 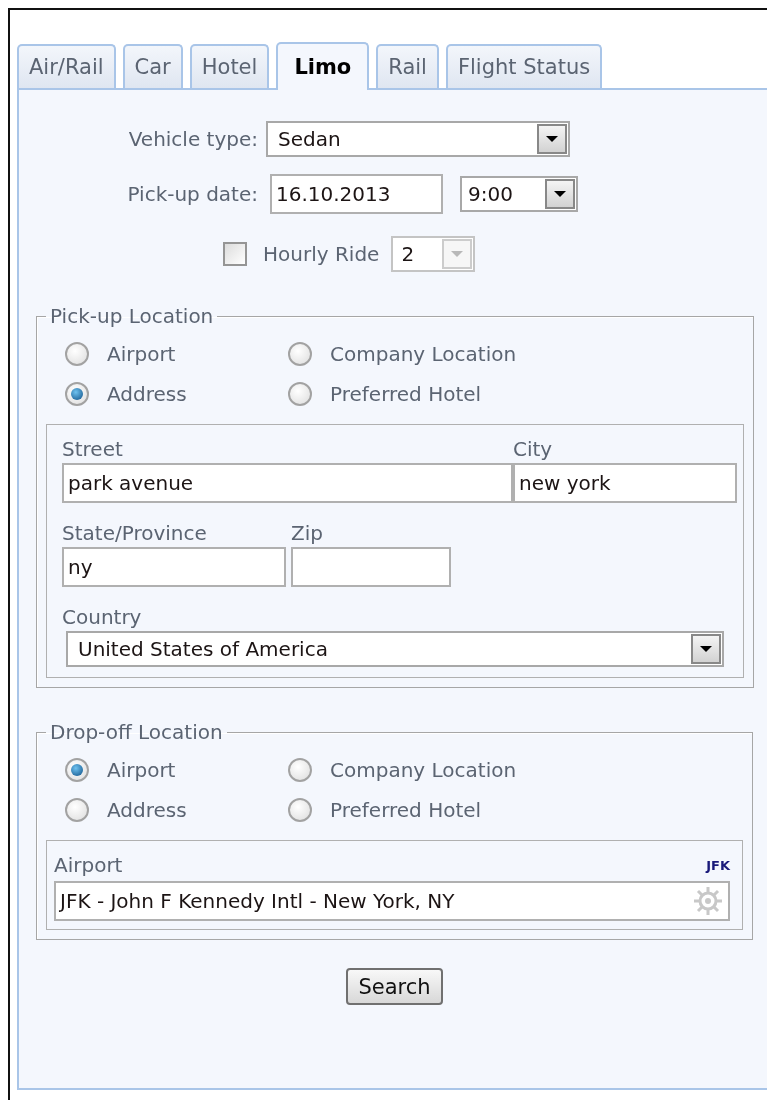 What do you see at coordinates (708, 901) in the screenshot?
I see `gear-icon` at bounding box center [708, 901].